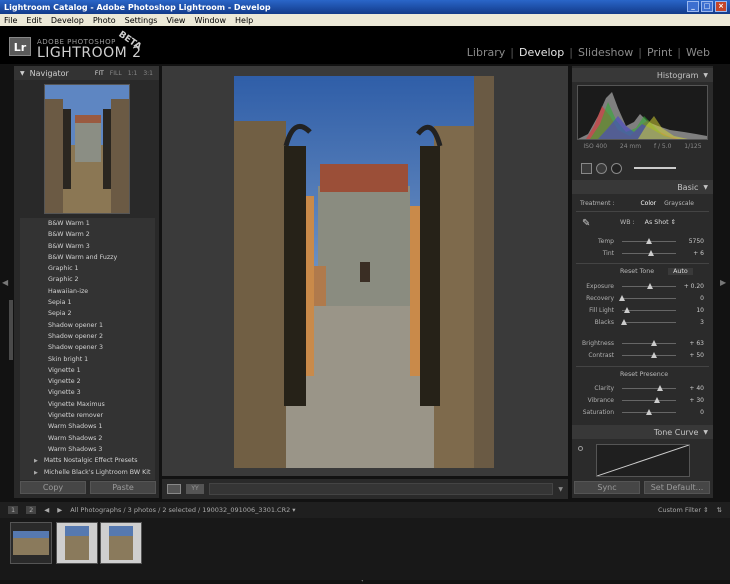 The width and height of the screenshot is (730, 584). What do you see at coordinates (67, 20) in the screenshot?
I see `menu-develop: Develop` at bounding box center [67, 20].